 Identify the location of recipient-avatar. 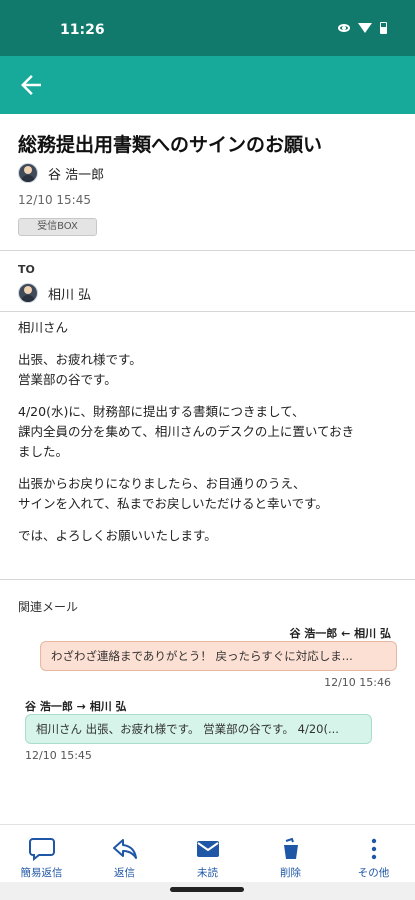
(28, 293).